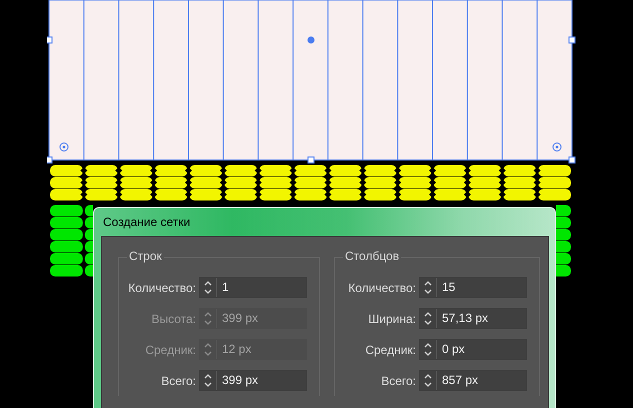 Image resolution: width=633 pixels, height=408 pixels. What do you see at coordinates (473, 318) in the screenshot?
I see `number-field: 57,13 px` at bounding box center [473, 318].